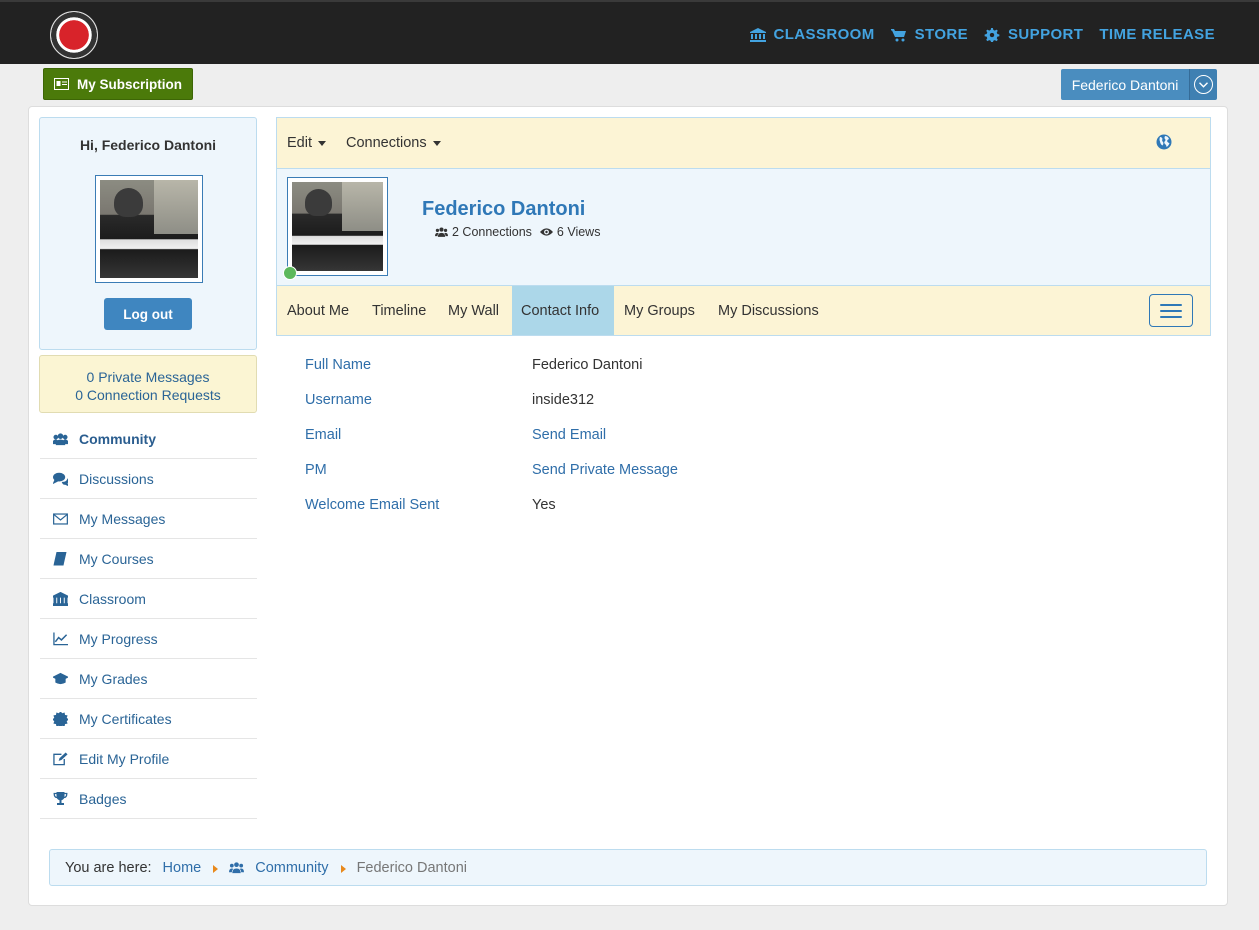  What do you see at coordinates (898, 34) in the screenshot?
I see `cart-icon` at bounding box center [898, 34].